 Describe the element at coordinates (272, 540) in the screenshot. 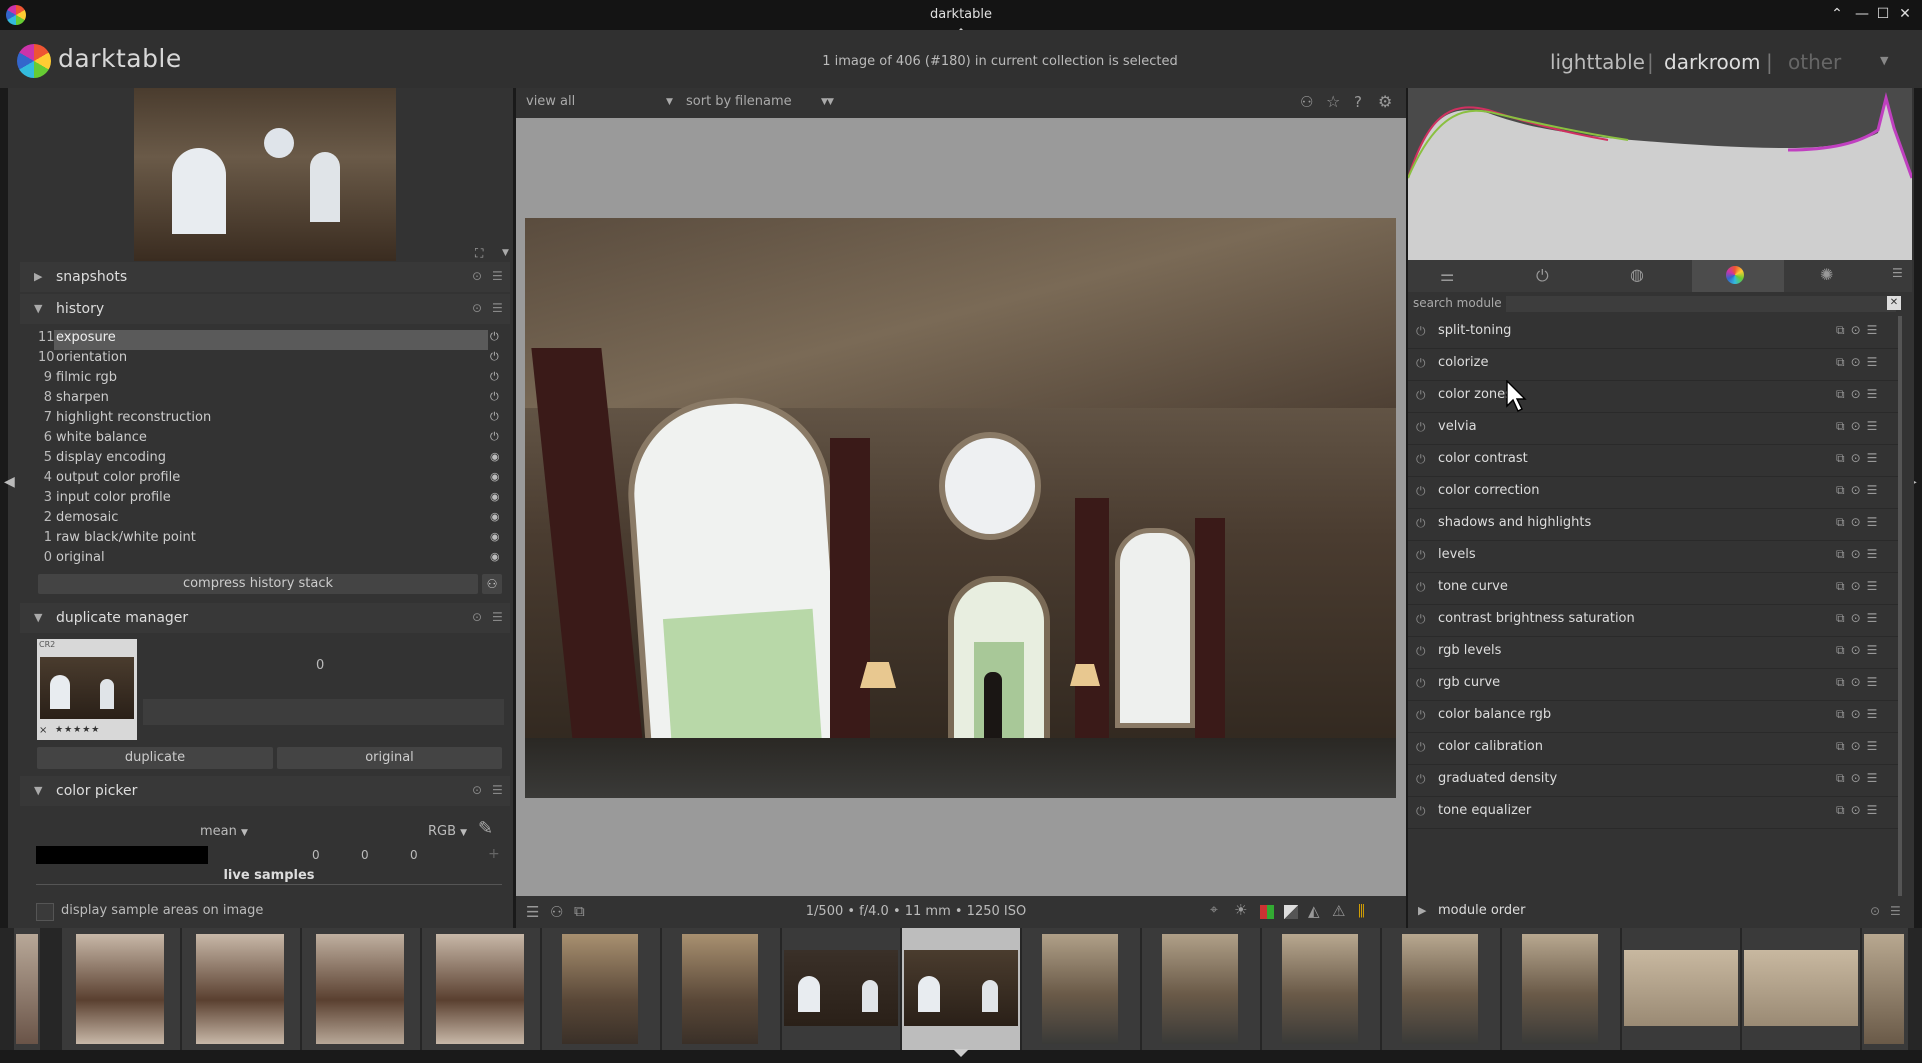

I see `history-item: 1 raw black/white point ◉` at that location.